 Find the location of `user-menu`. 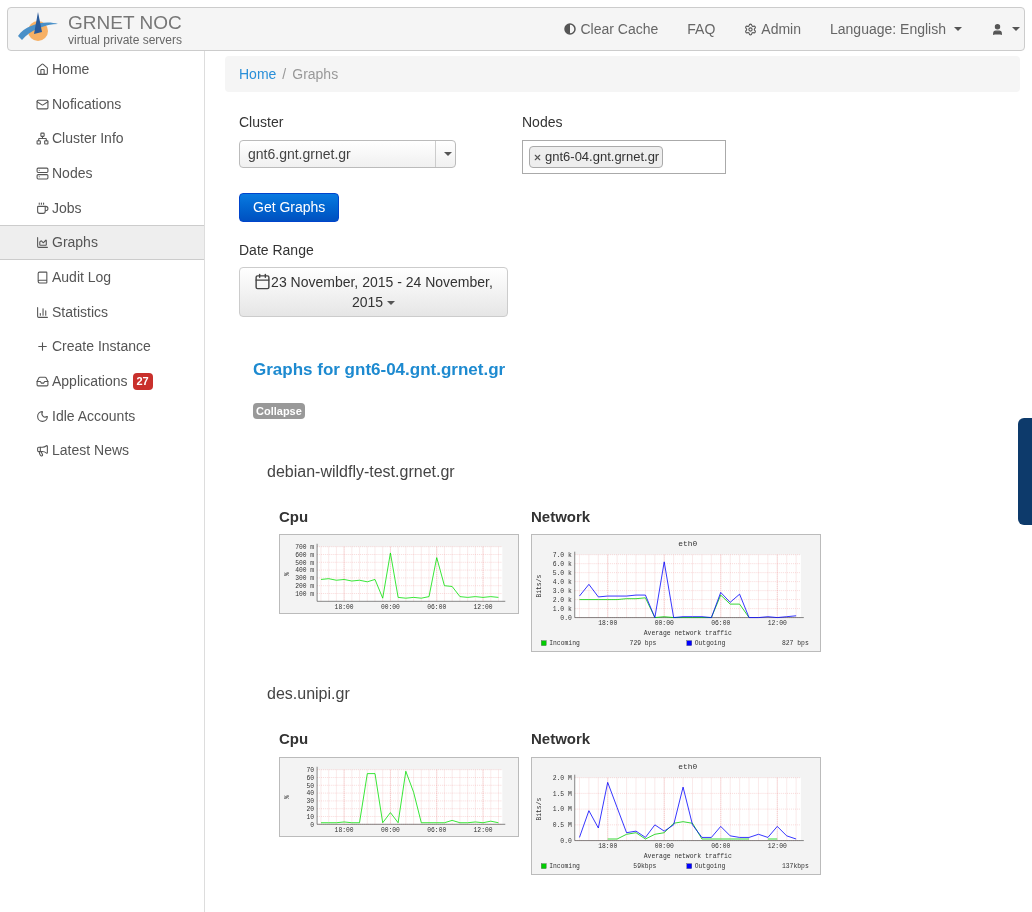

user-menu is located at coordinates (1005, 29).